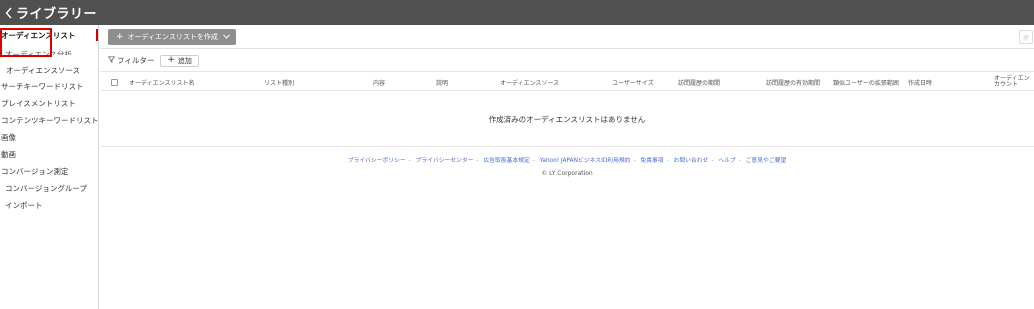 This screenshot has height=309, width=1034. I want to click on footer-link-feedback: ご意見やご要望, so click(766, 161).